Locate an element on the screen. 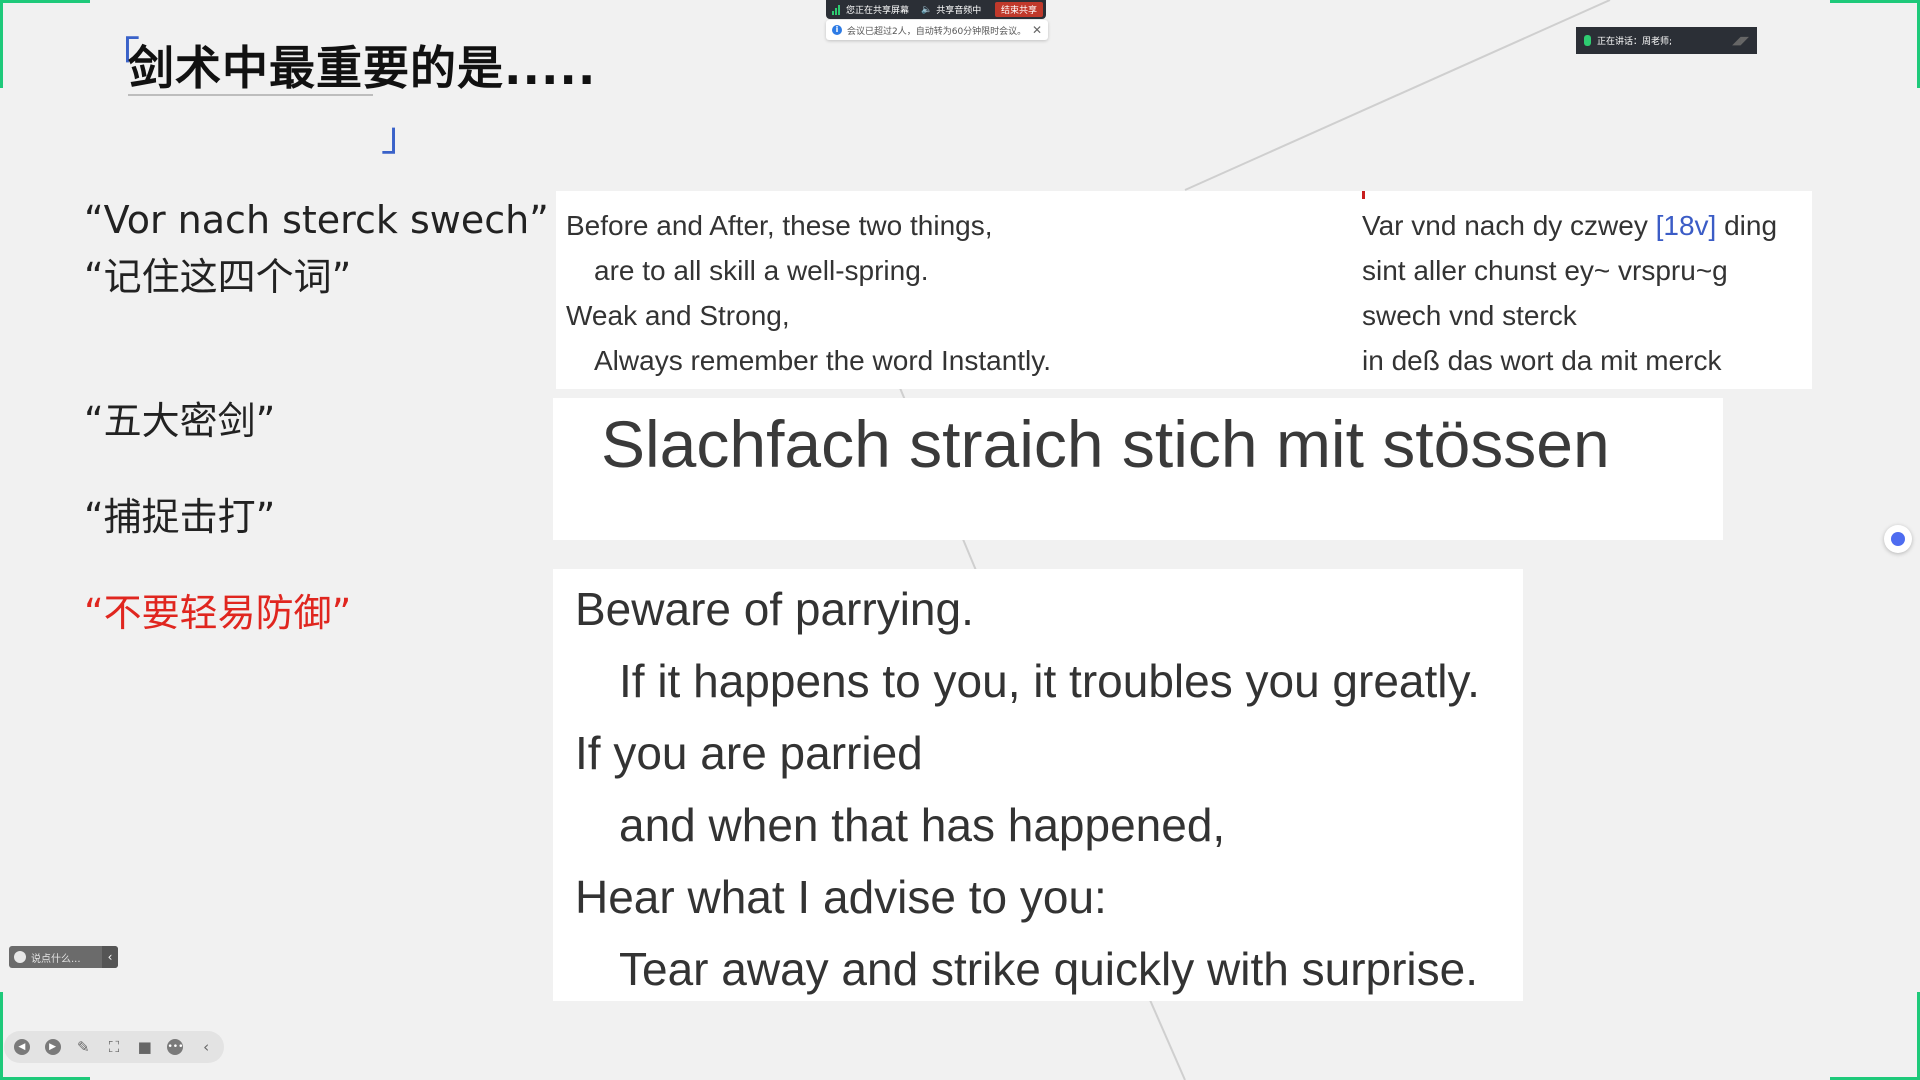 Image resolution: width=1920 pixels, height=1080 pixels. pen-tool-button: ✎ is located at coordinates (83, 1047).